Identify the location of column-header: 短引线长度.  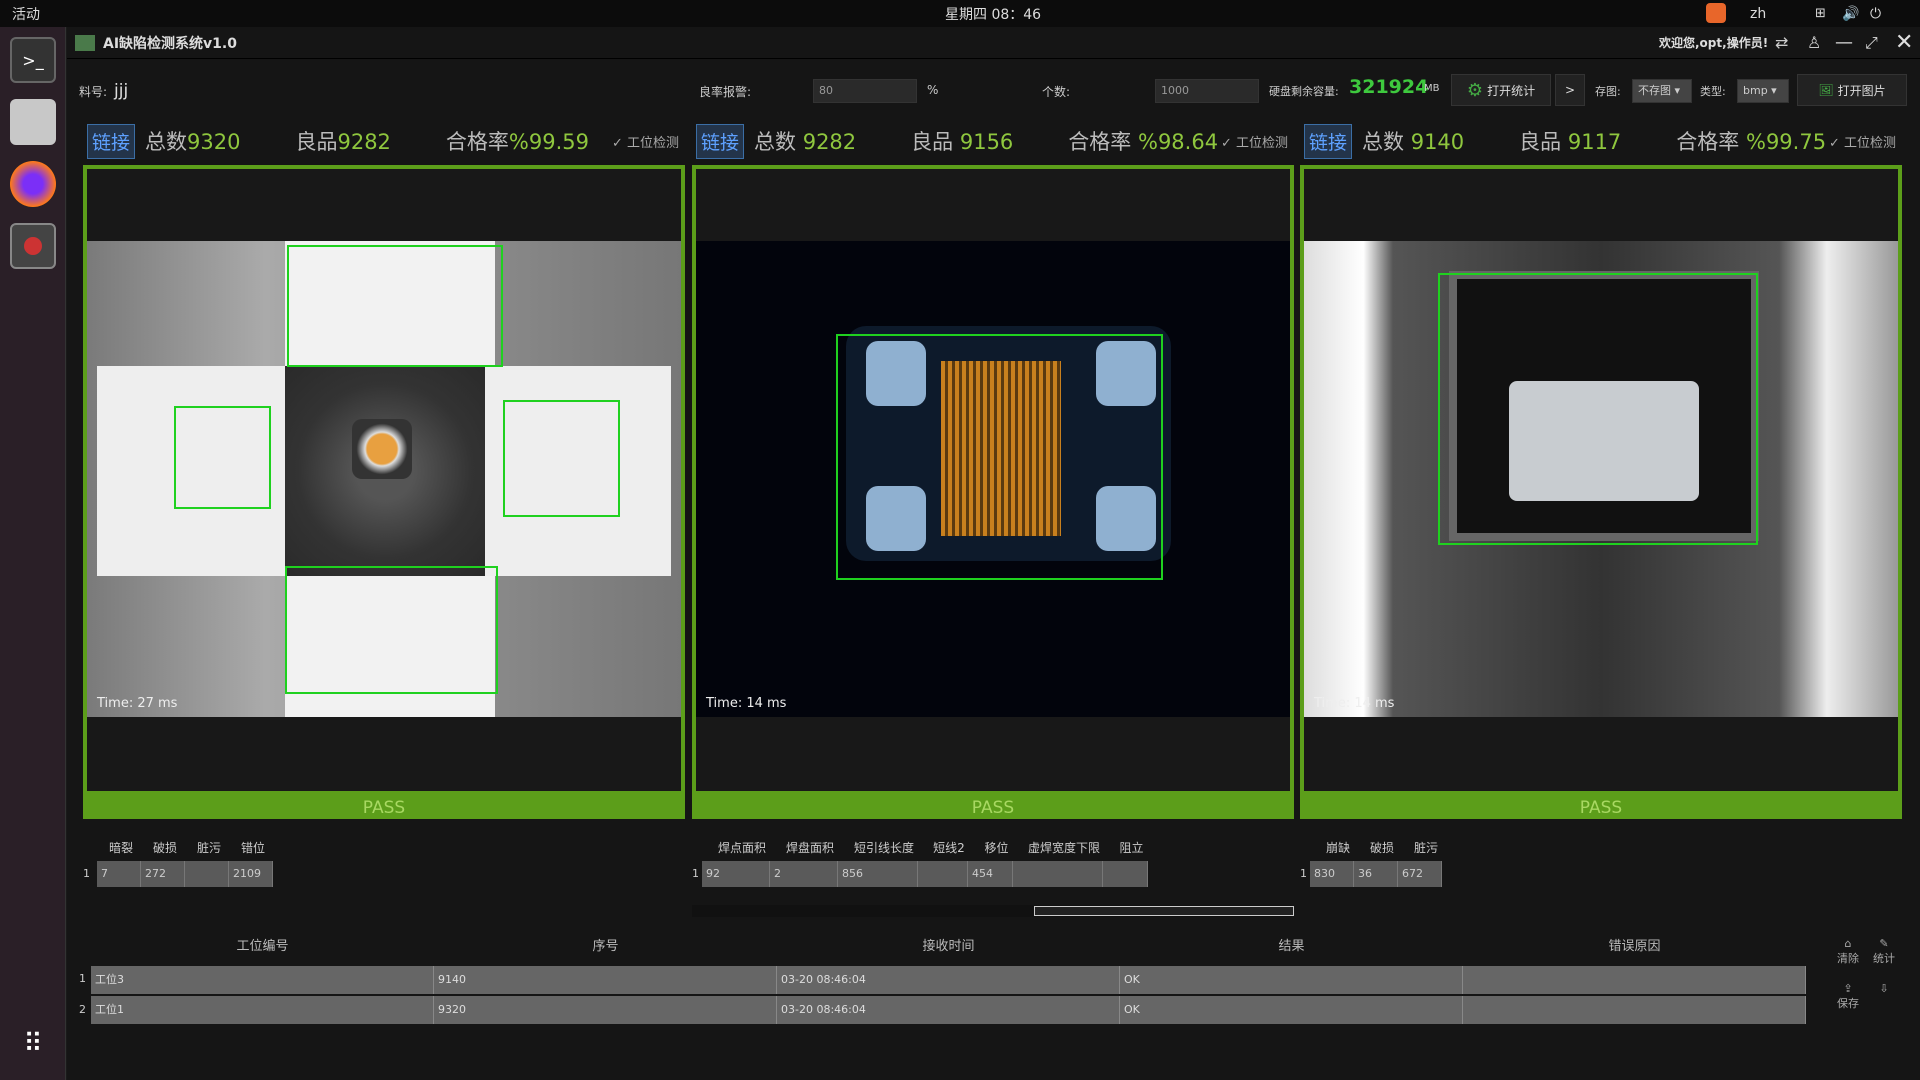
(883, 848).